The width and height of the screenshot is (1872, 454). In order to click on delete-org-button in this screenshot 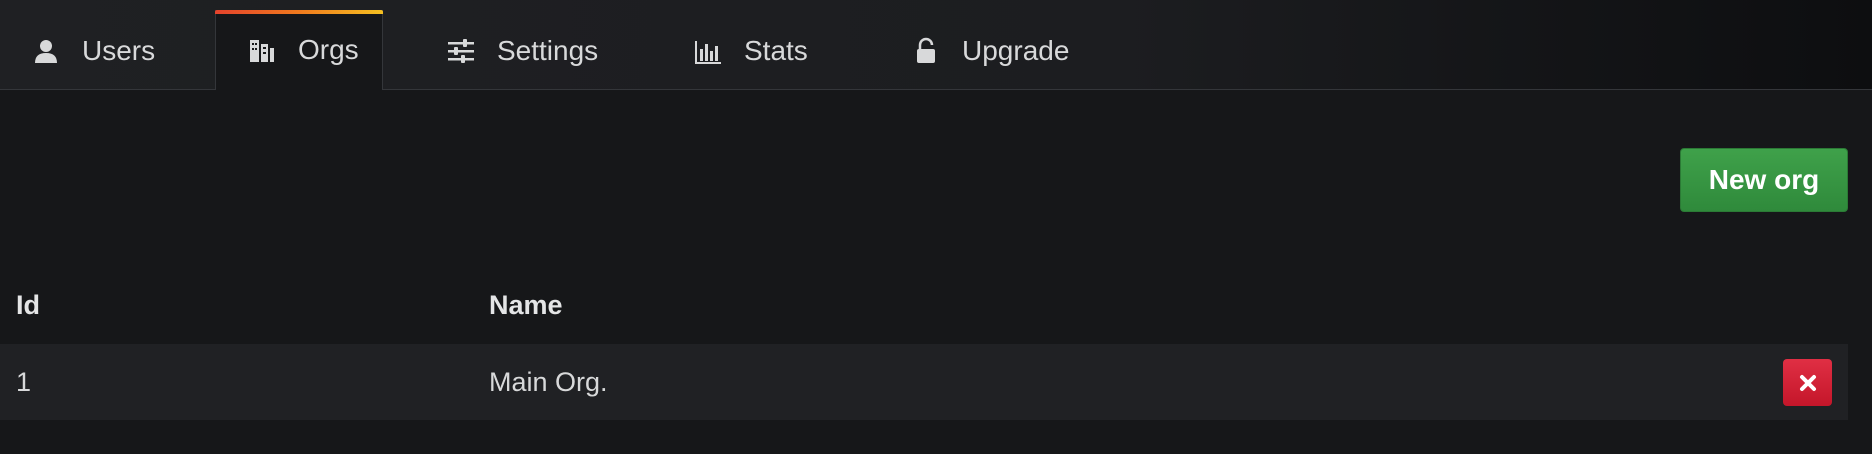, I will do `click(1807, 382)`.